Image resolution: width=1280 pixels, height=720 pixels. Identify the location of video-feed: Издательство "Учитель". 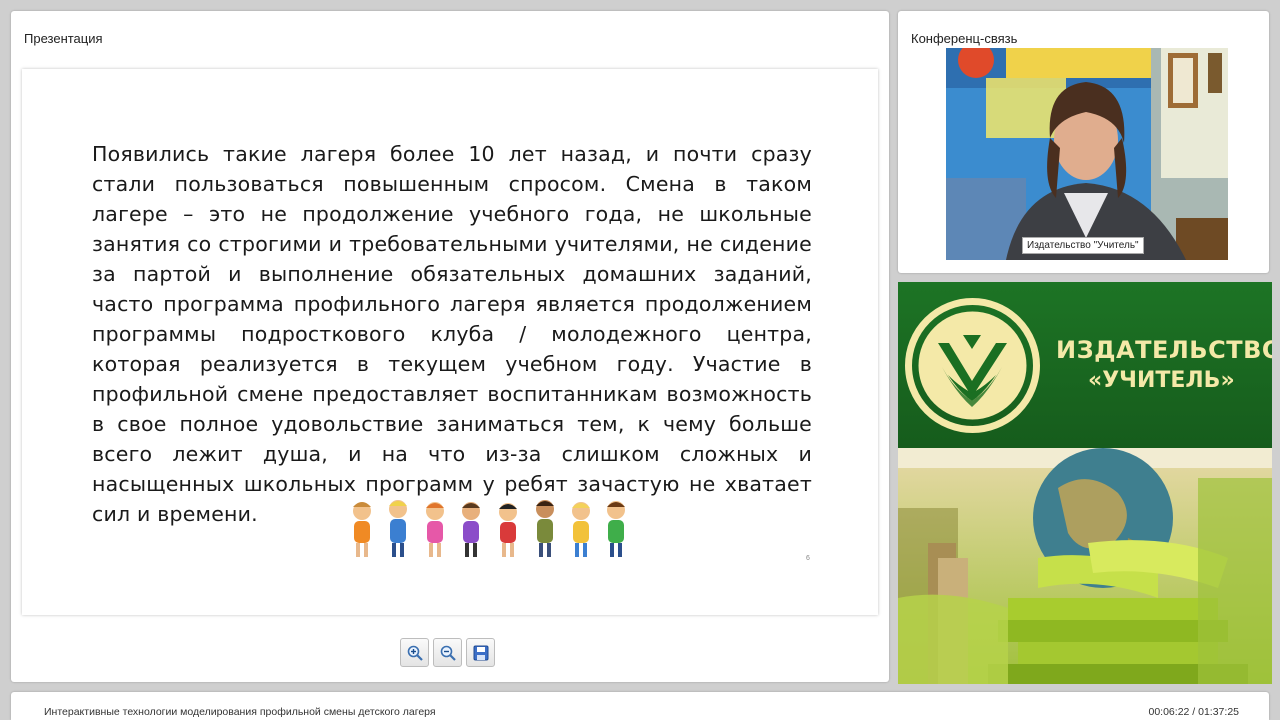
(1087, 154).